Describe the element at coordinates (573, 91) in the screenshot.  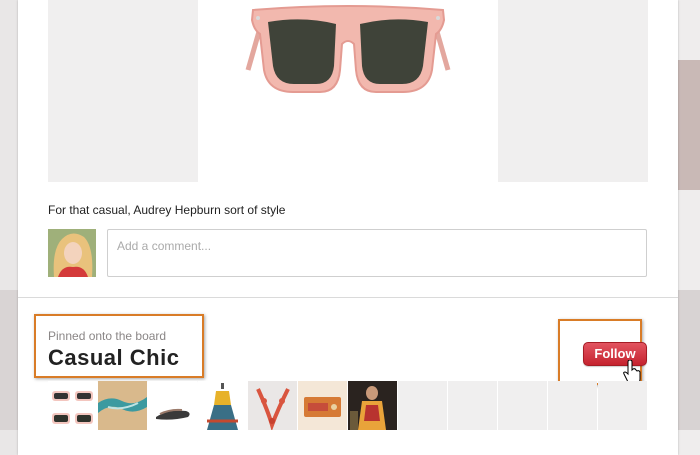
I see `image-padding-right` at that location.